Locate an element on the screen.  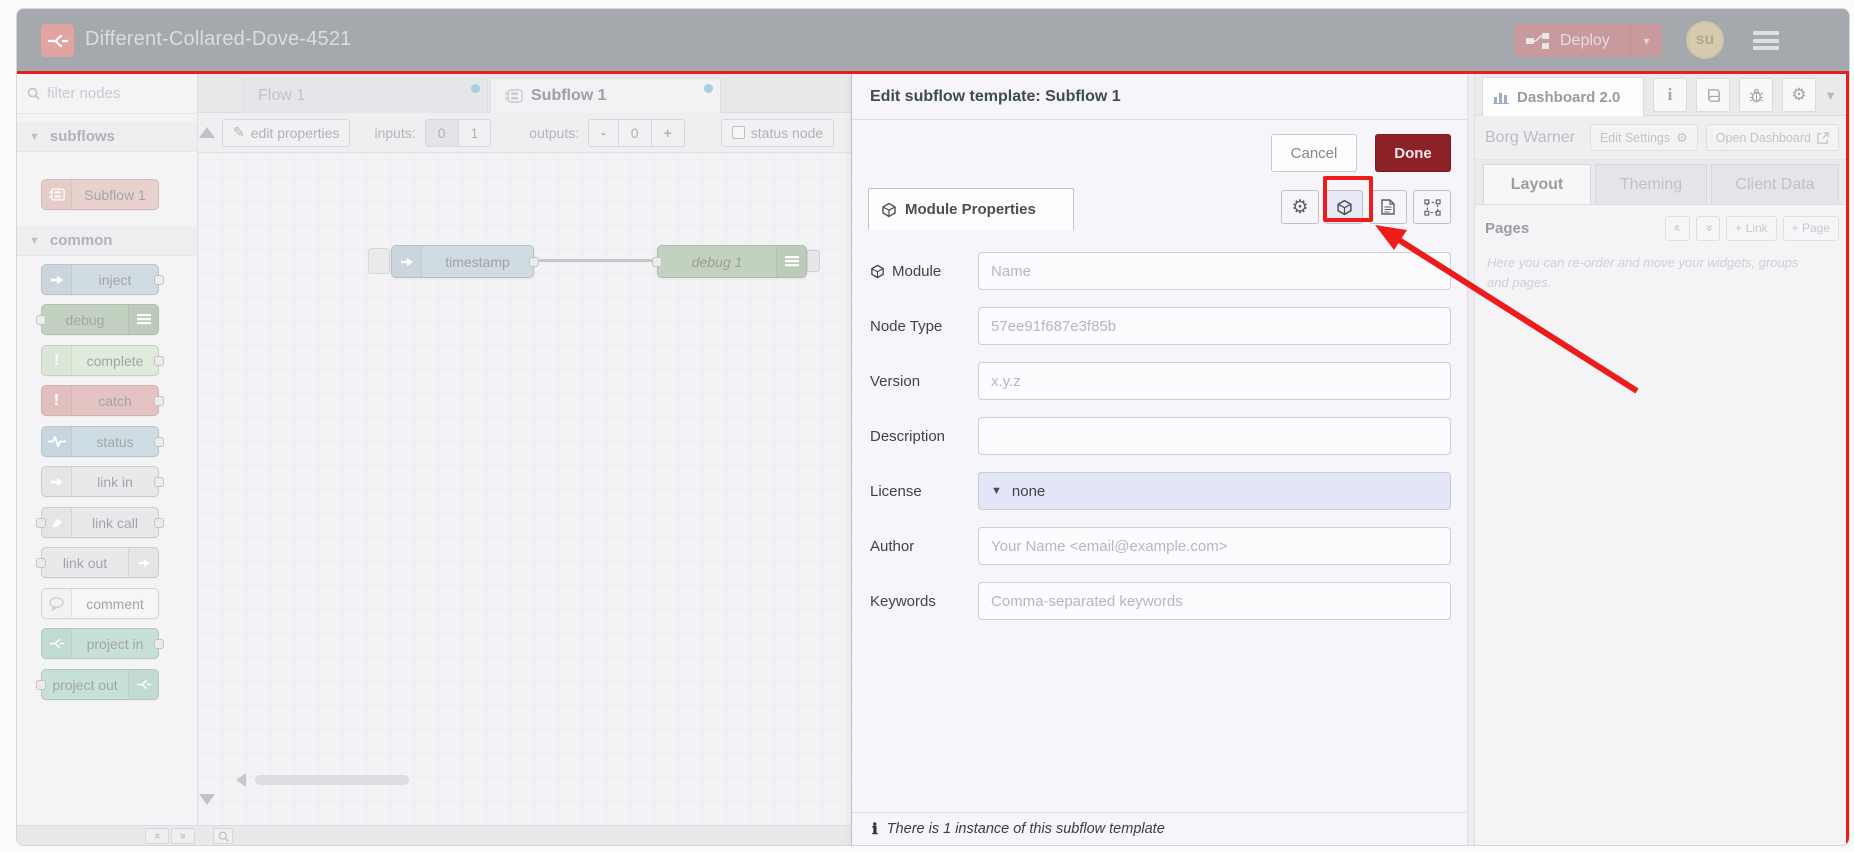
sidebar-menu-caret: ▼ is located at coordinates (1830, 95).